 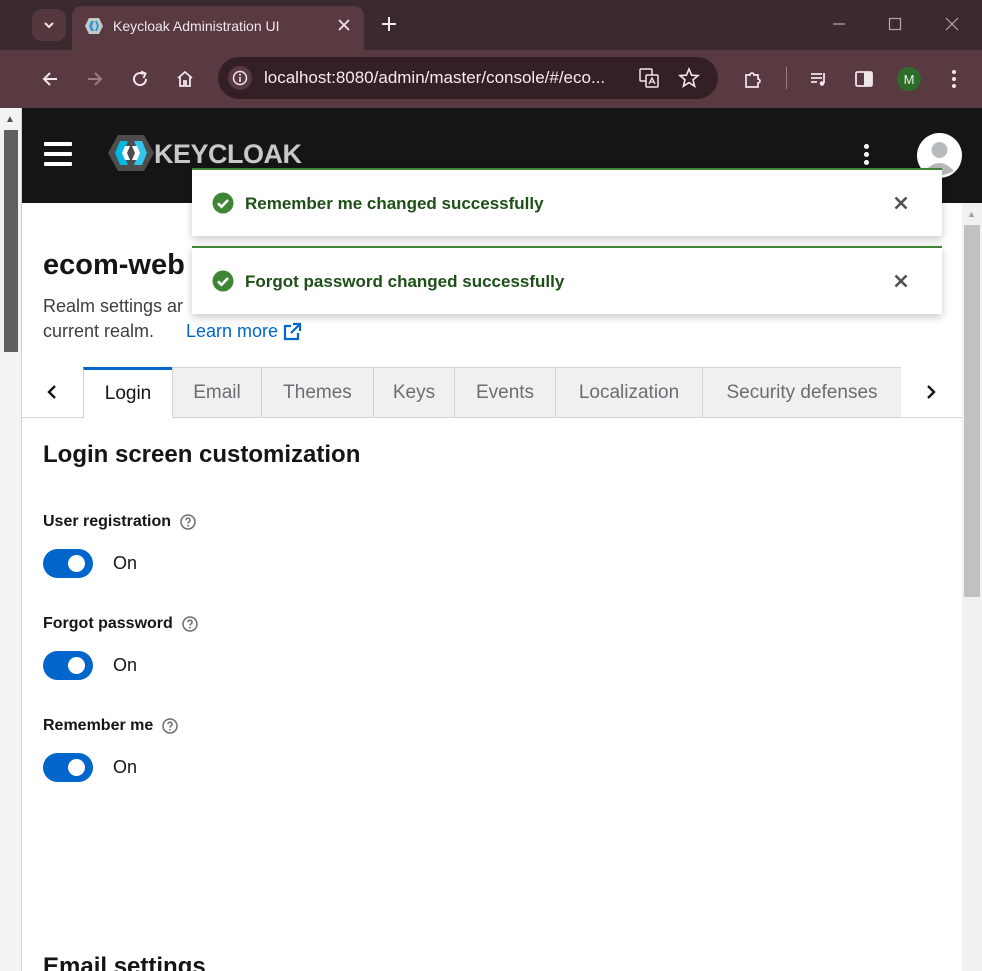 I want to click on forward-button, so click(x=95, y=79).